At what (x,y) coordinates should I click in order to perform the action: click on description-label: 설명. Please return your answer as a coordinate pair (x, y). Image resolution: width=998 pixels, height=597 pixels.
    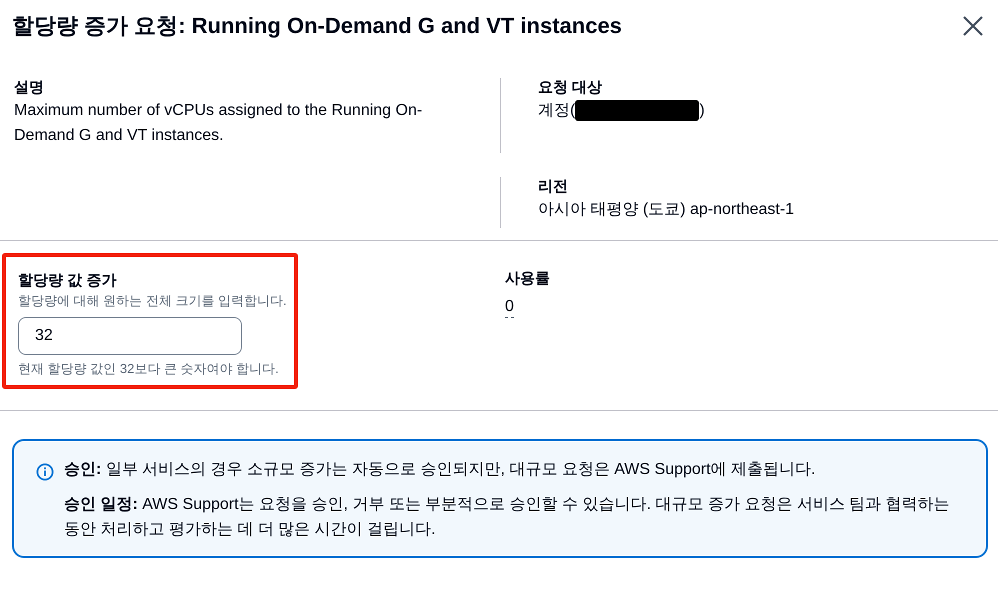
    Looking at the image, I should click on (29, 88).